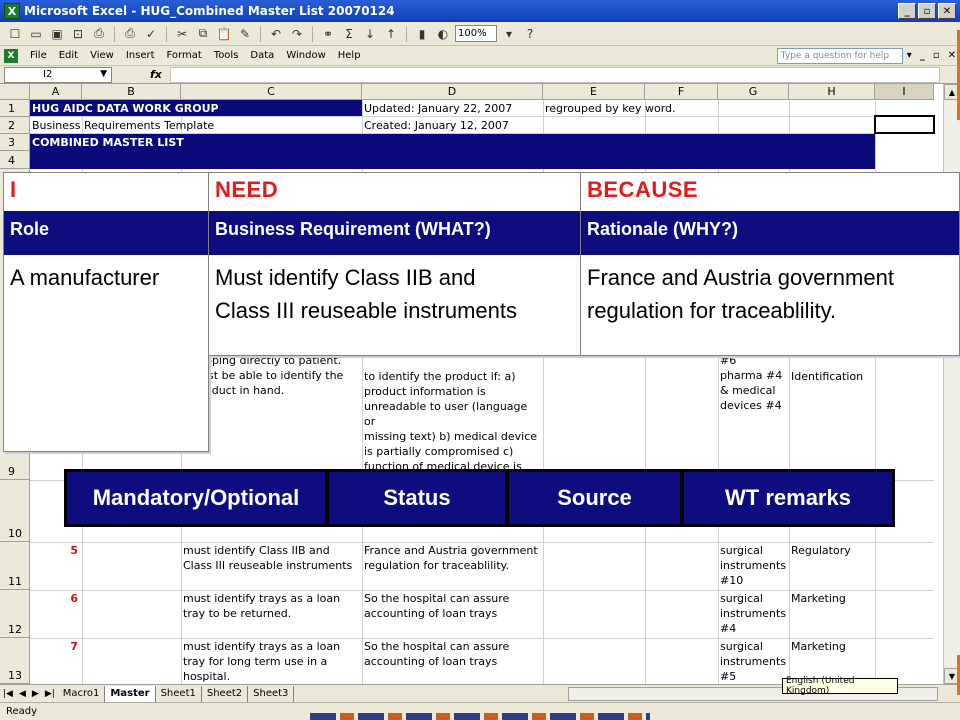 This screenshot has height=720, width=960. Describe the element at coordinates (102, 55) in the screenshot. I see `menu-view: View` at that location.